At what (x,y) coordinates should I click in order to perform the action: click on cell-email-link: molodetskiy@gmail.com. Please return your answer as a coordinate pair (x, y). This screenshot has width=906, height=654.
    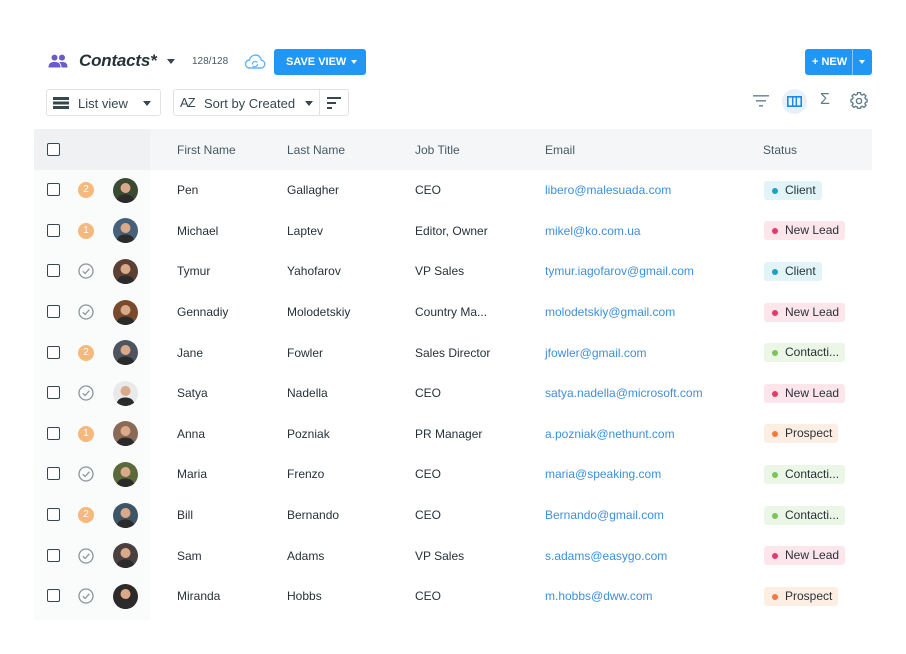
    Looking at the image, I should click on (610, 312).